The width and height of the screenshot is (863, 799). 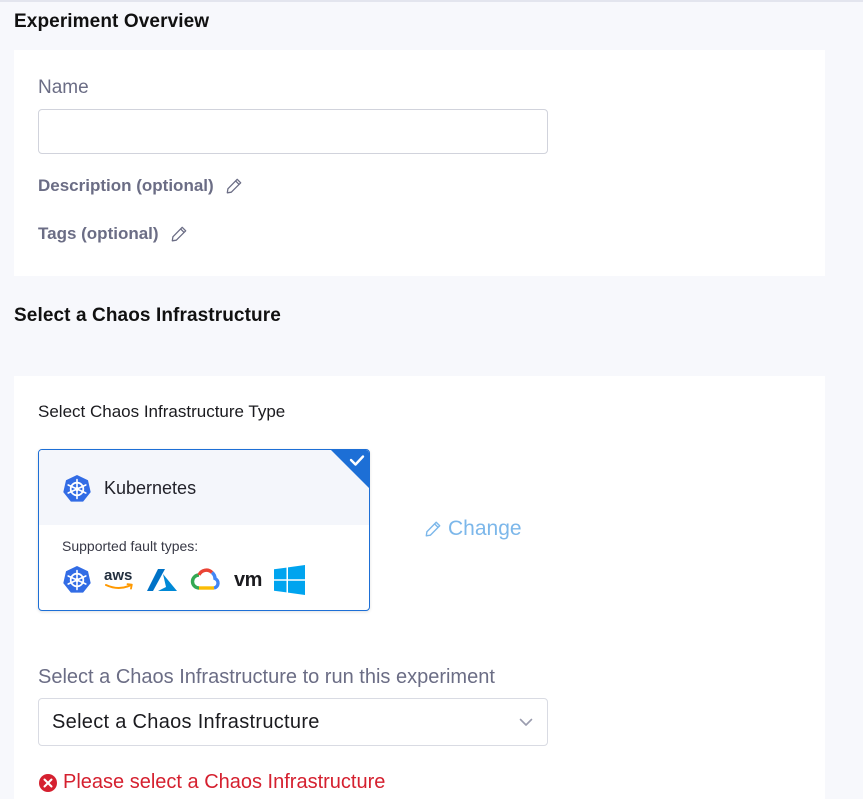 What do you see at coordinates (204, 487) in the screenshot?
I see `tile-header: Kubernetes` at bounding box center [204, 487].